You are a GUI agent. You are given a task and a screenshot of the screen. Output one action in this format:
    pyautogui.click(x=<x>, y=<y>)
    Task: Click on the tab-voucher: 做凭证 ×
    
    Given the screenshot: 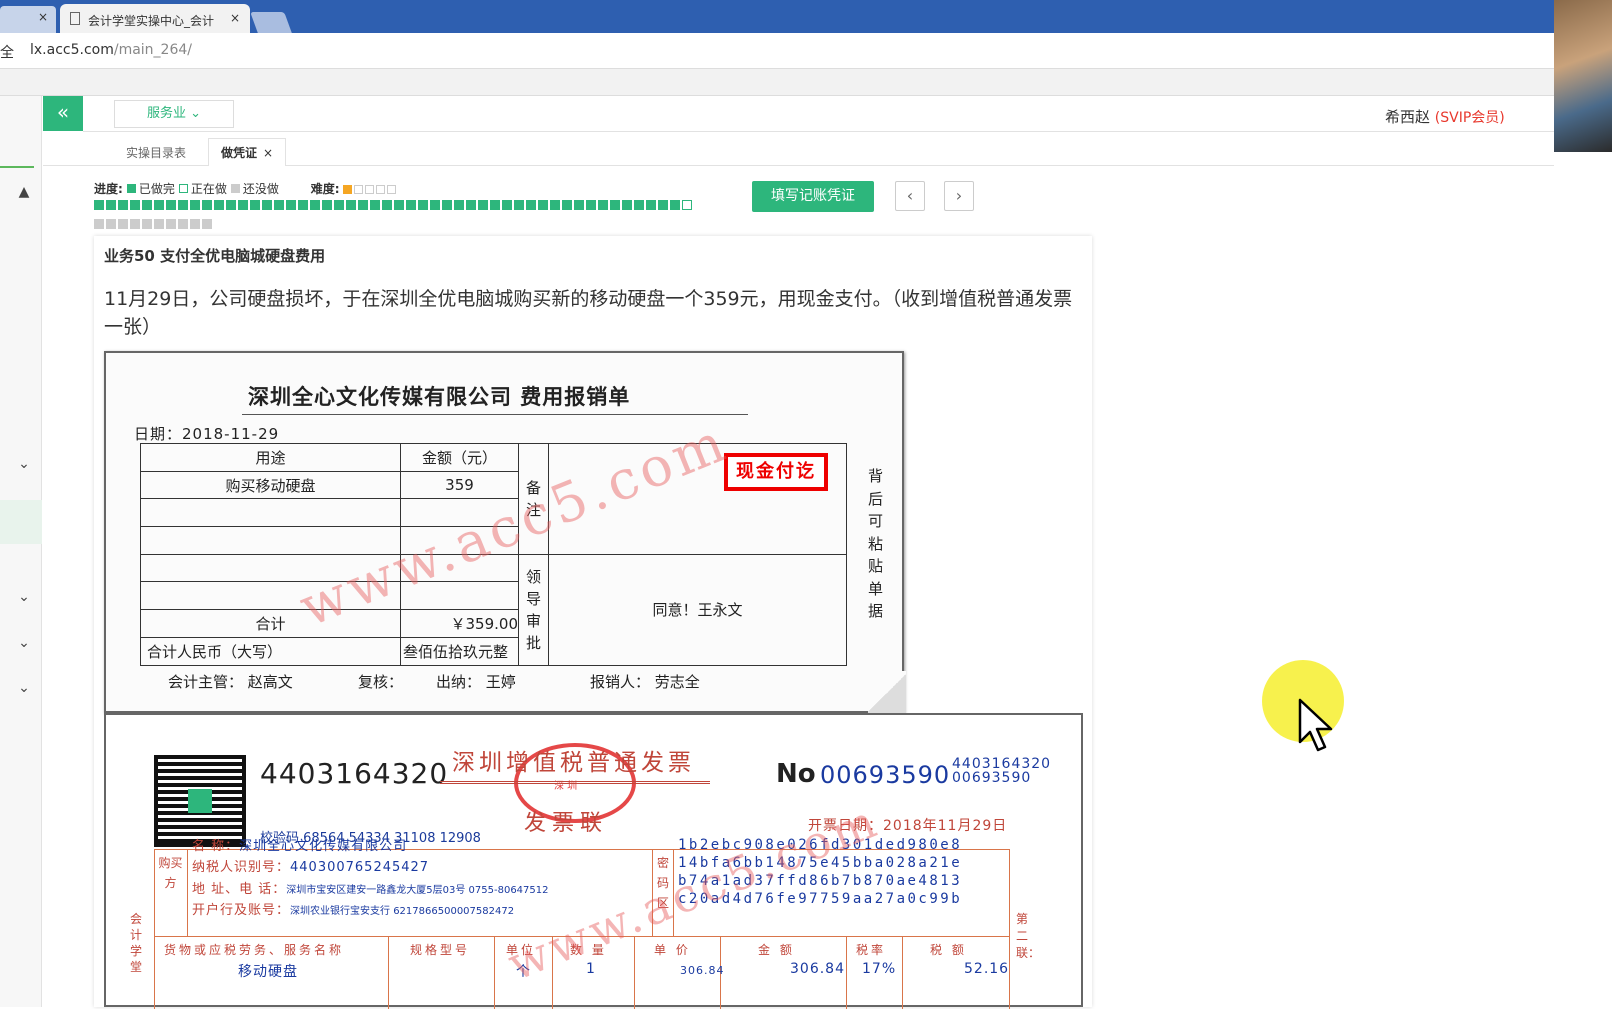 What is the action you would take?
    pyautogui.click(x=247, y=152)
    